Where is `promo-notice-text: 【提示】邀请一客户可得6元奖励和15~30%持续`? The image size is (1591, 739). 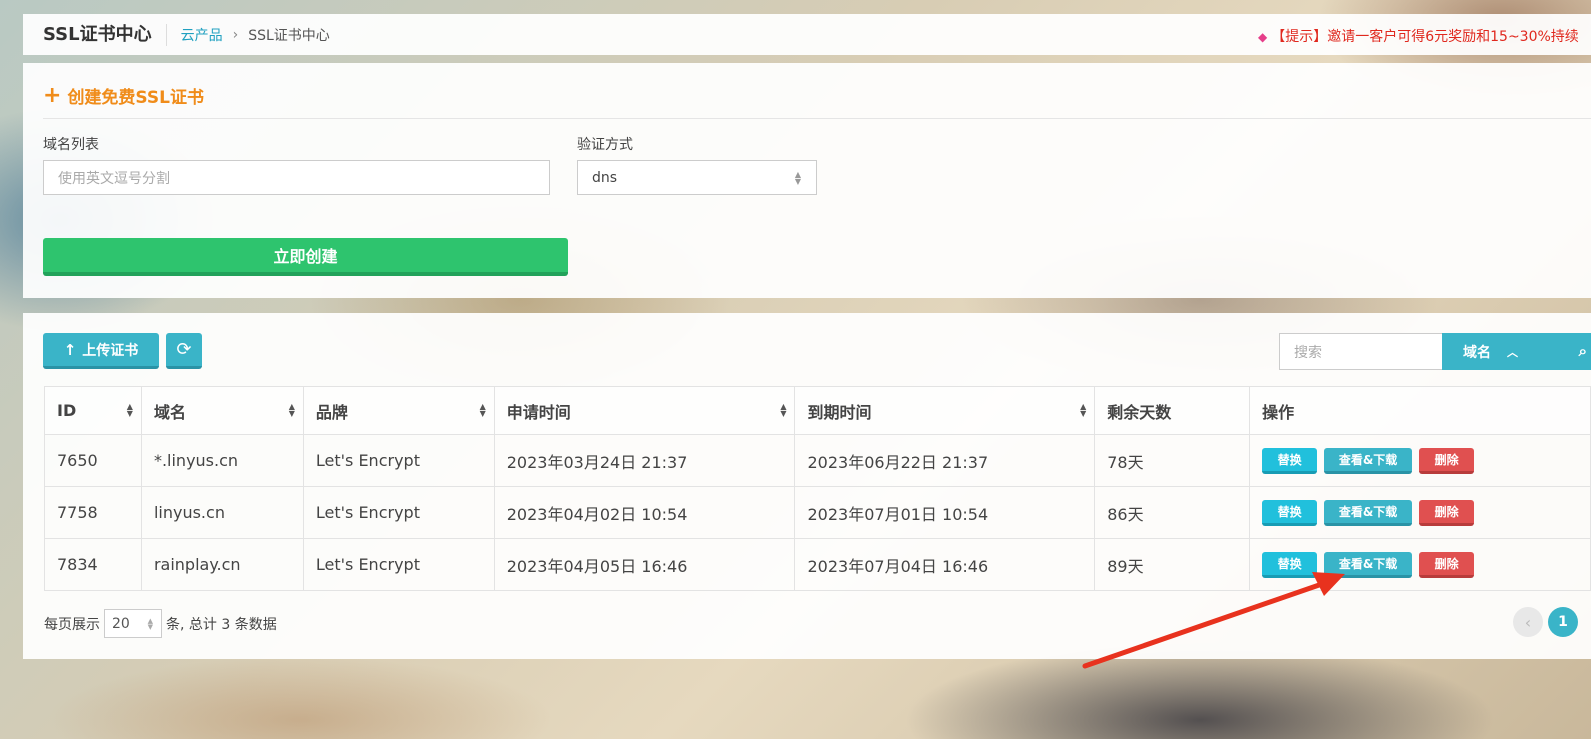
promo-notice-text: 【提示】邀请一客户可得6元奖励和15~30%持续 is located at coordinates (1425, 37).